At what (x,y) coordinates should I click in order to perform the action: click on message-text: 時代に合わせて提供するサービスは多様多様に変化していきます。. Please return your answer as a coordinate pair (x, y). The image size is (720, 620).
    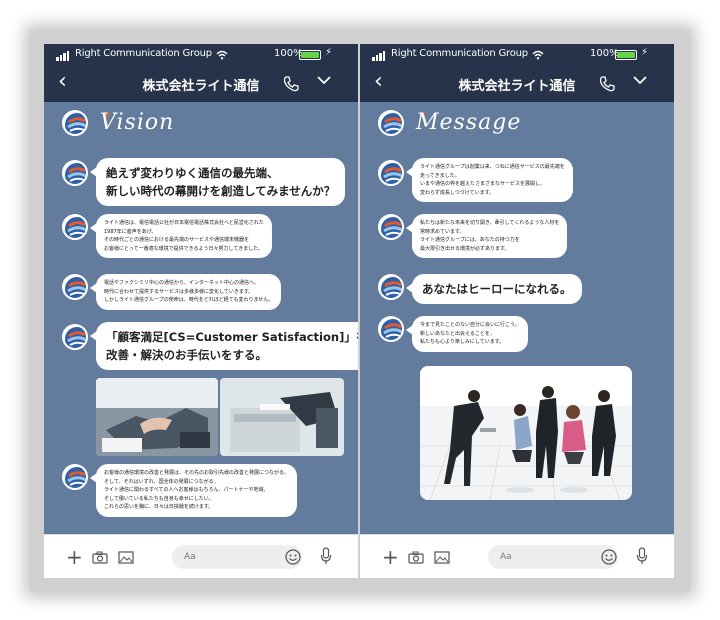
    Looking at the image, I should click on (179, 291).